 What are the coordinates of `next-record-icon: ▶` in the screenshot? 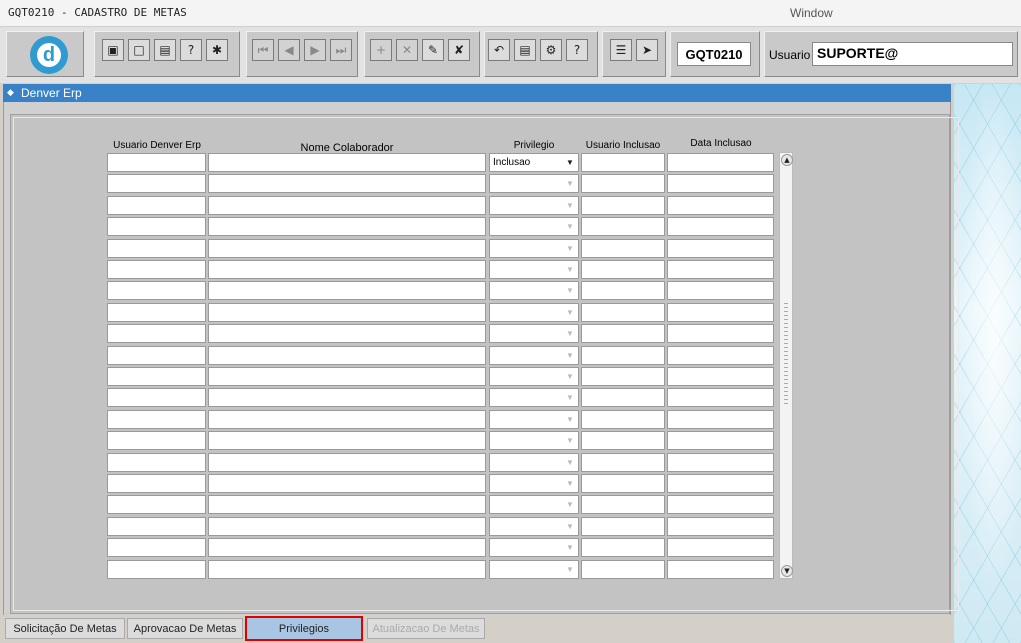 It's located at (315, 50).